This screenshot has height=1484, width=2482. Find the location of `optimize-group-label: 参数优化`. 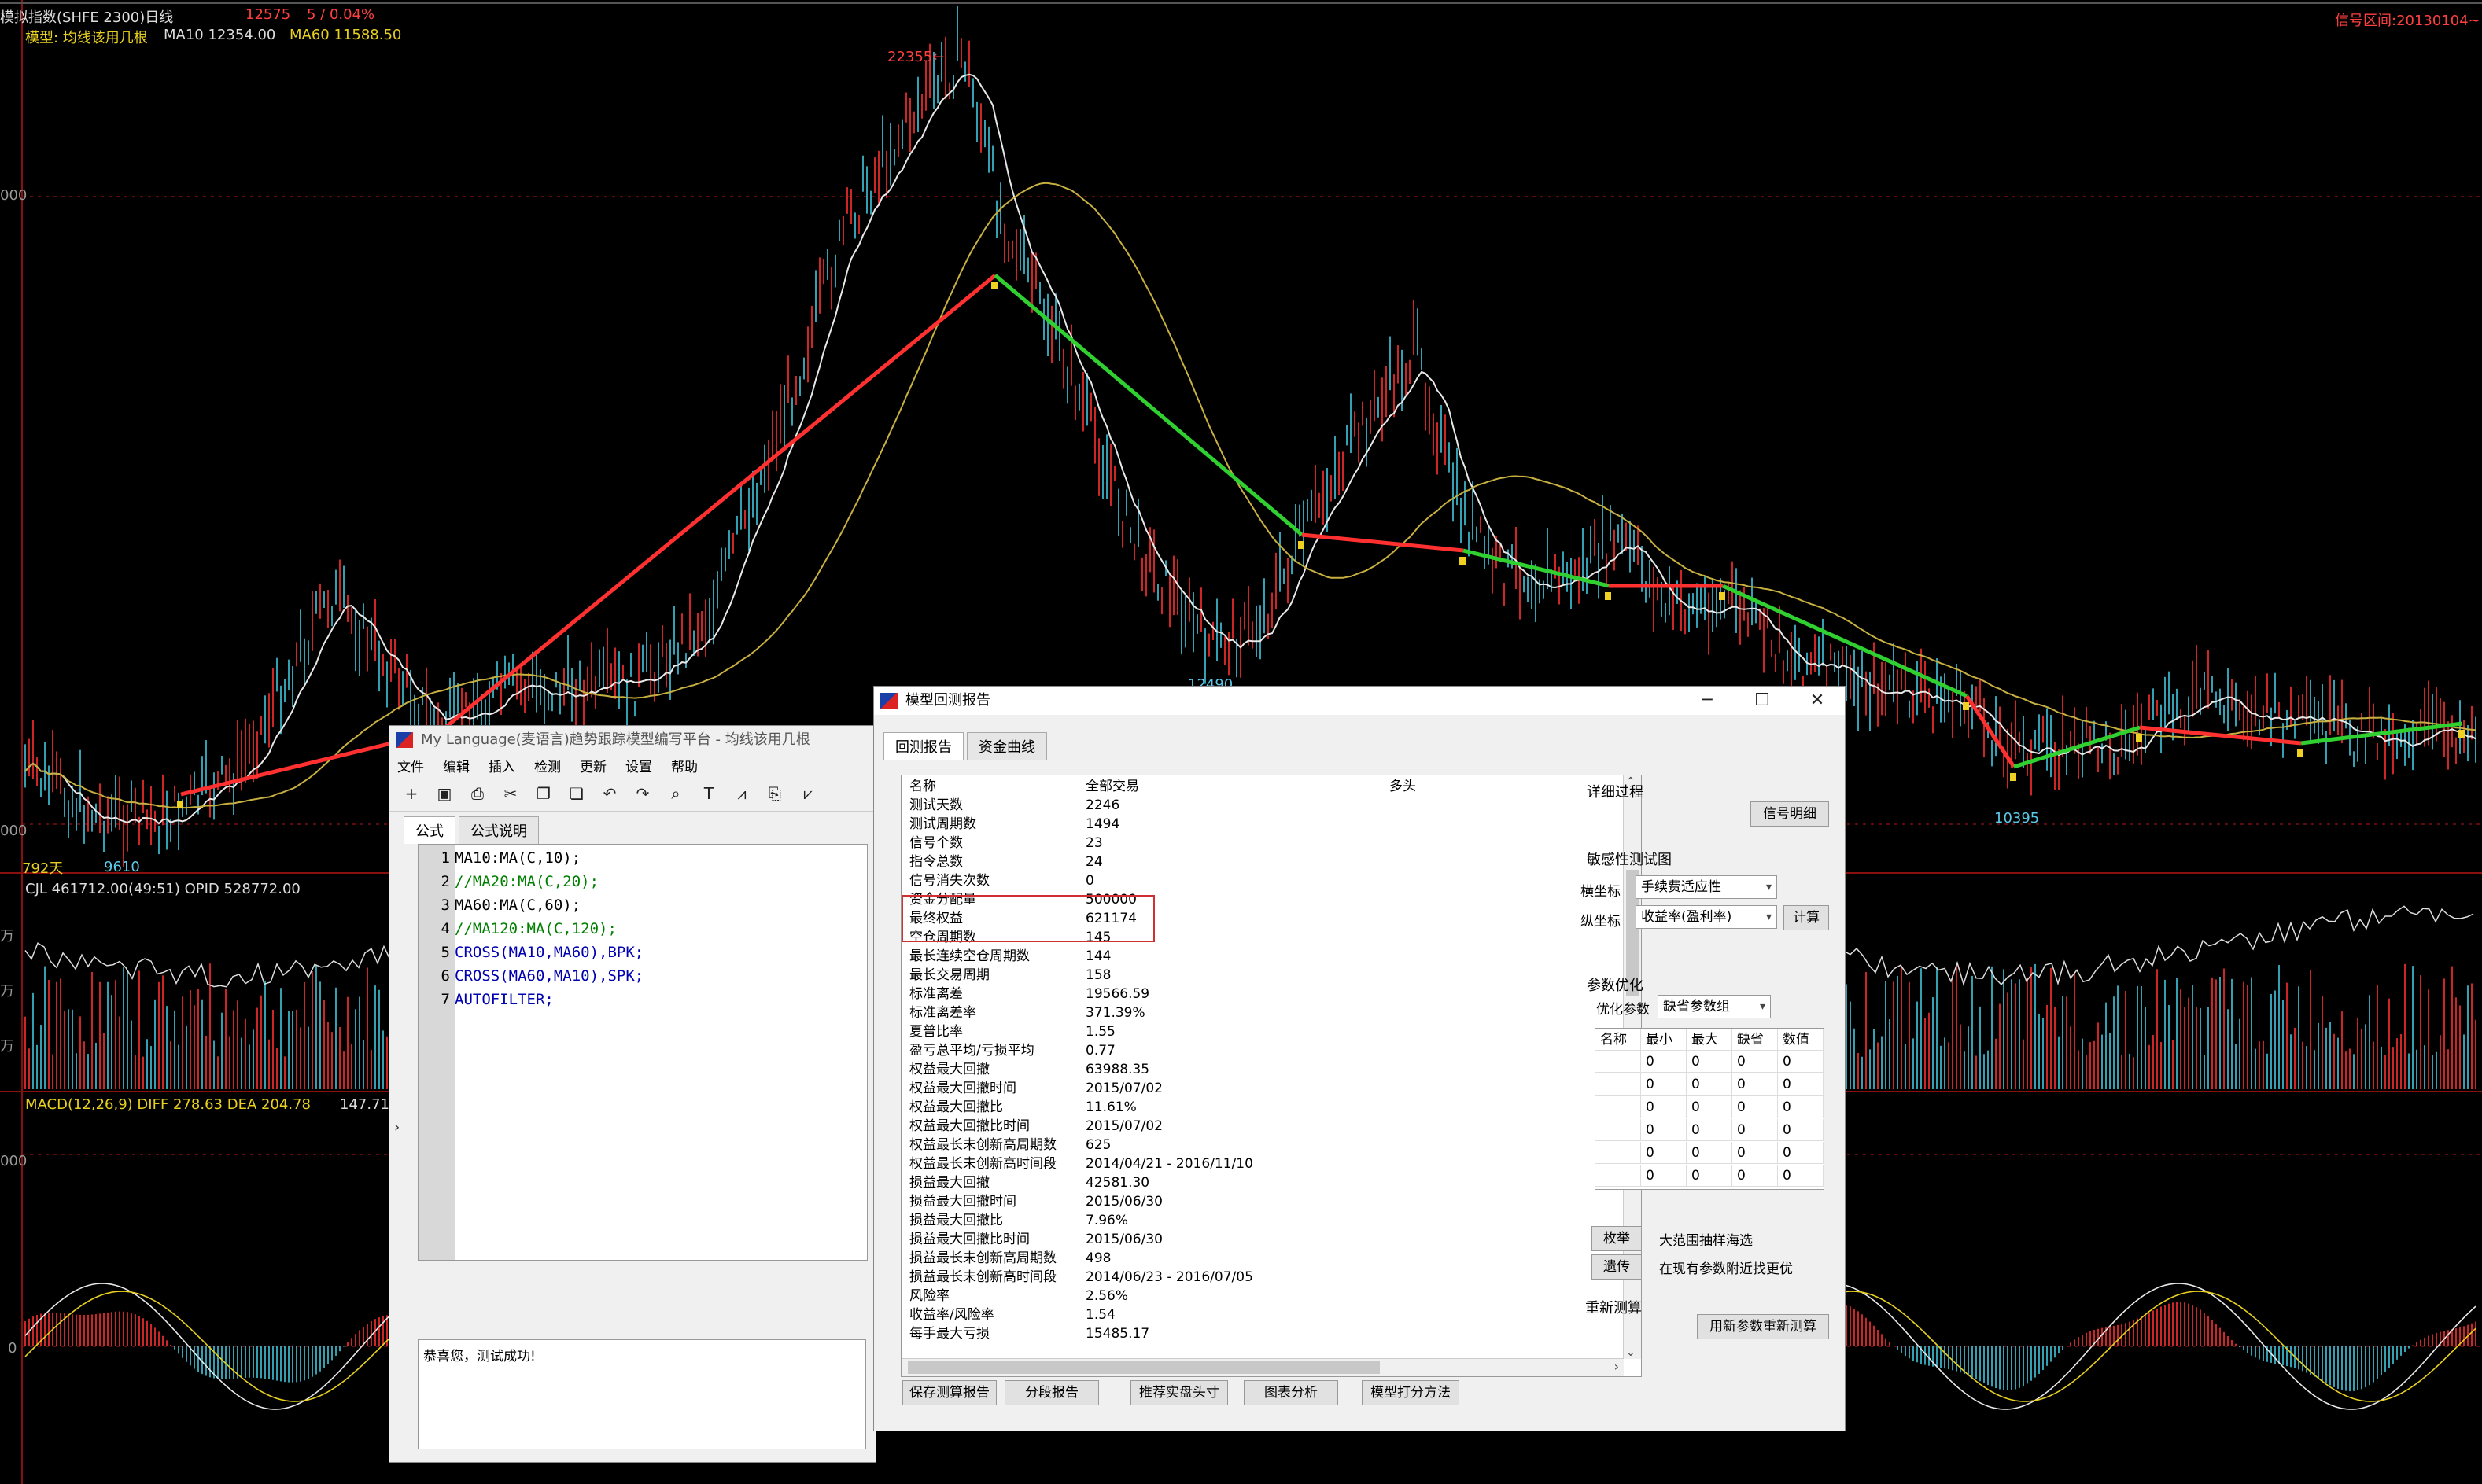

optimize-group-label: 参数优化 is located at coordinates (1615, 986).